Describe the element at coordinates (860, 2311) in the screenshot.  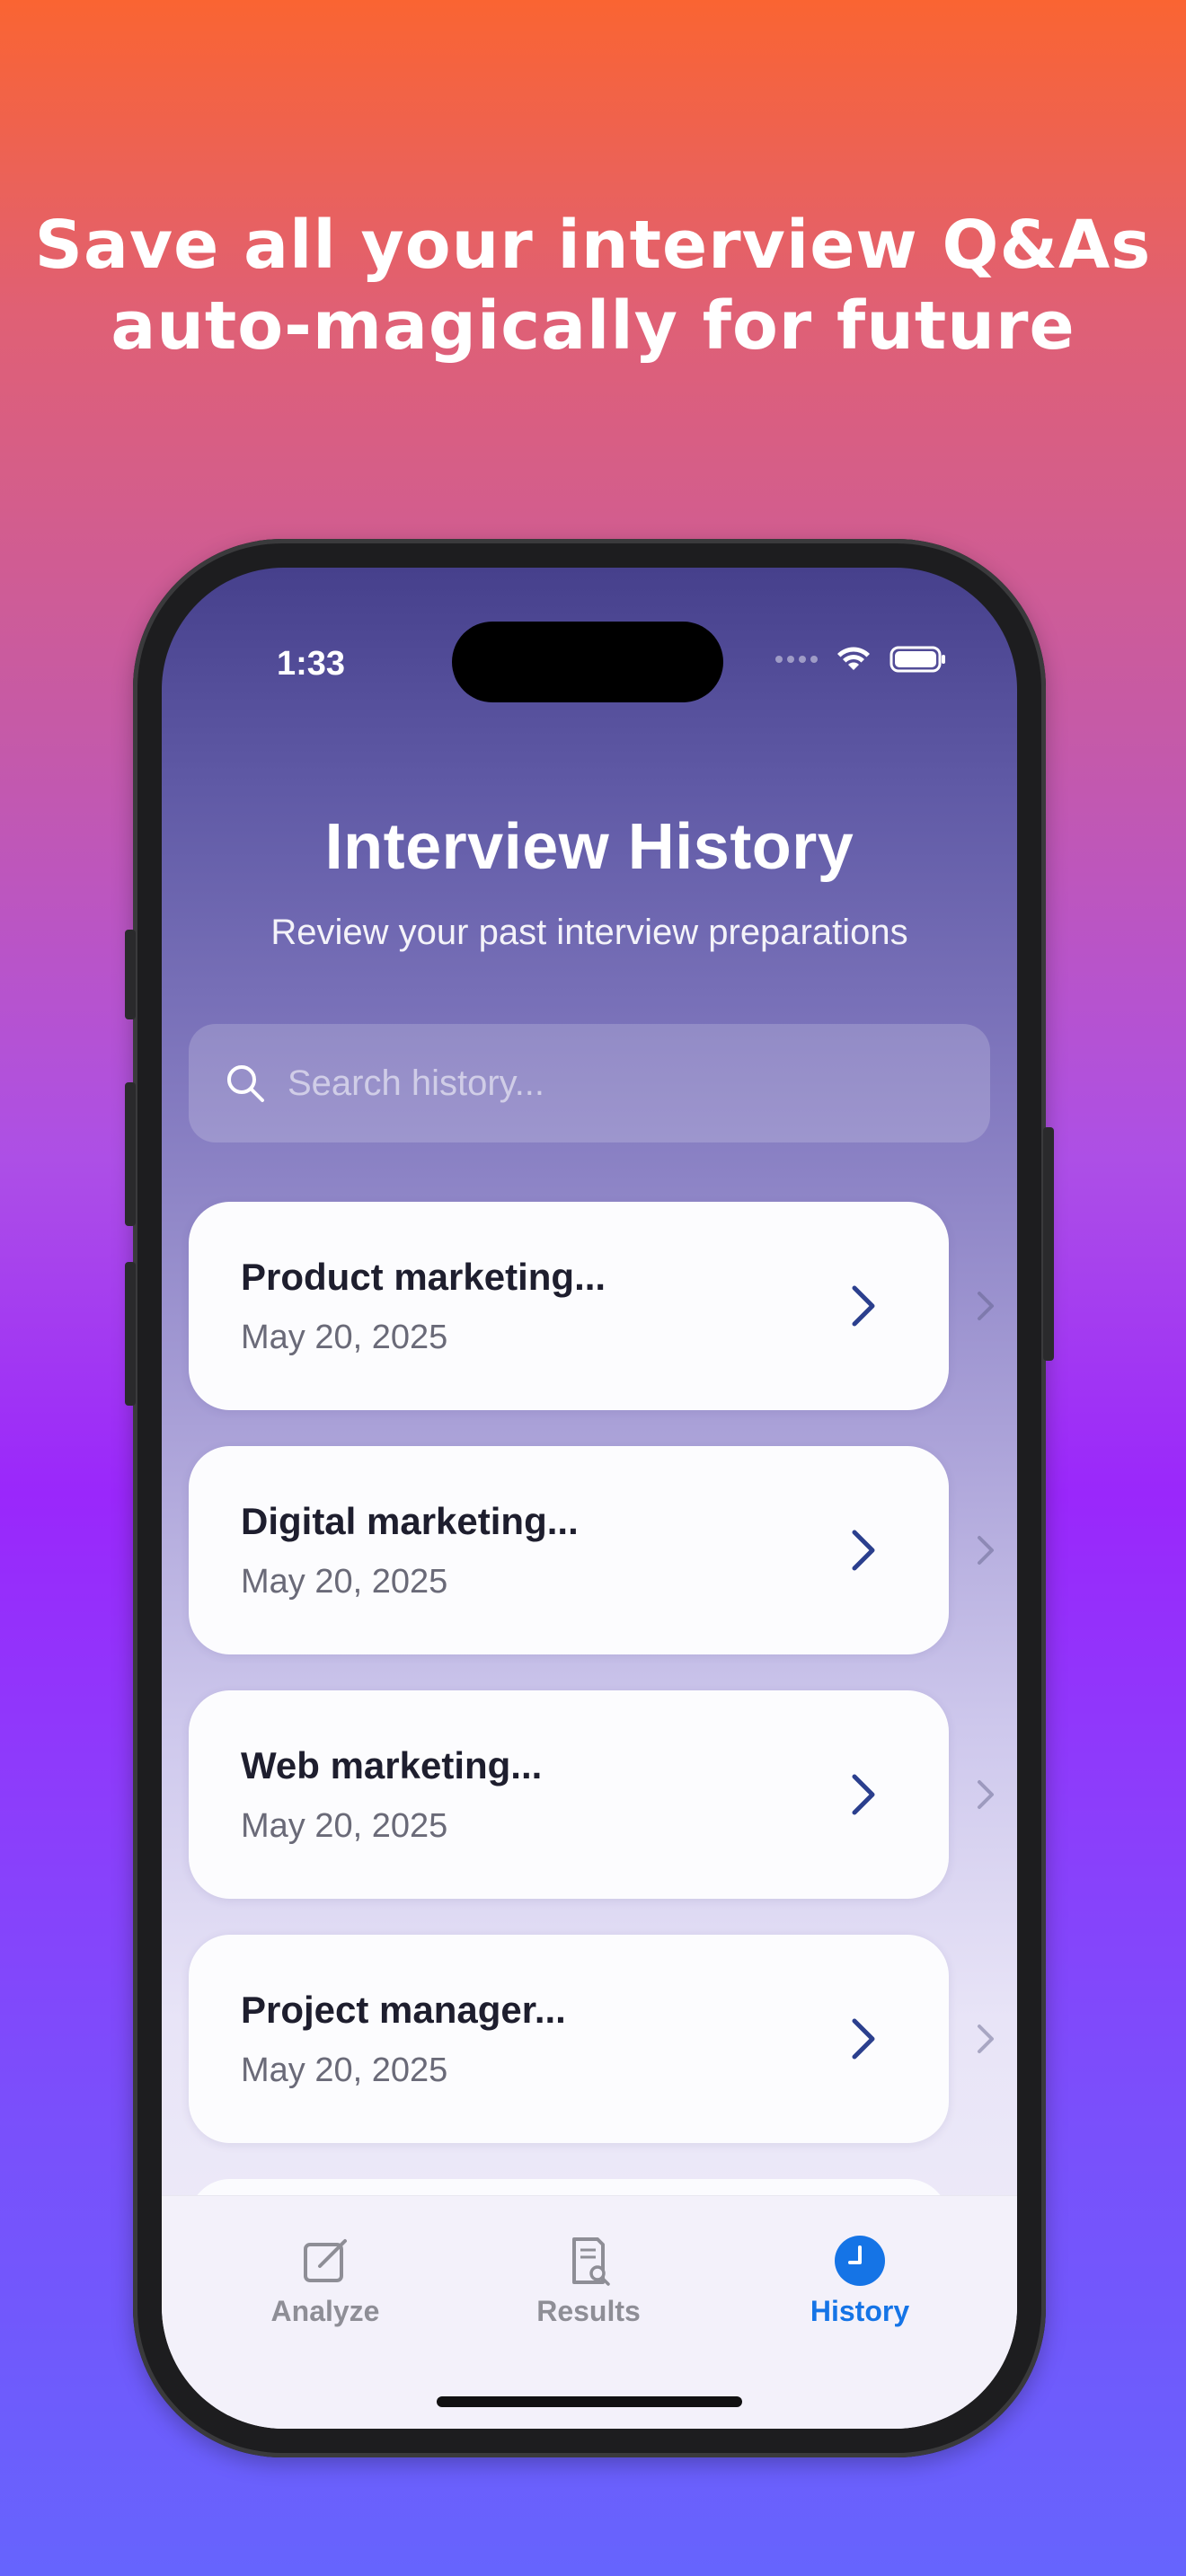
I see `tab-history-label: History` at that location.